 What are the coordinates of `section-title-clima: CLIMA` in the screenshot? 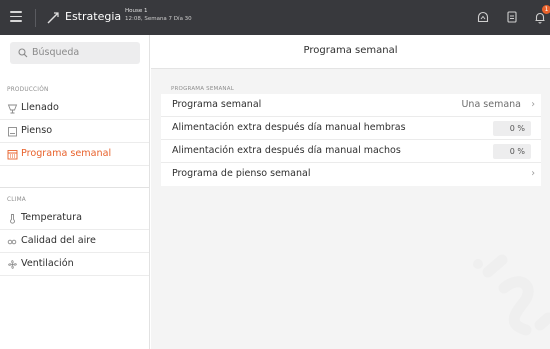 It's located at (16, 200).